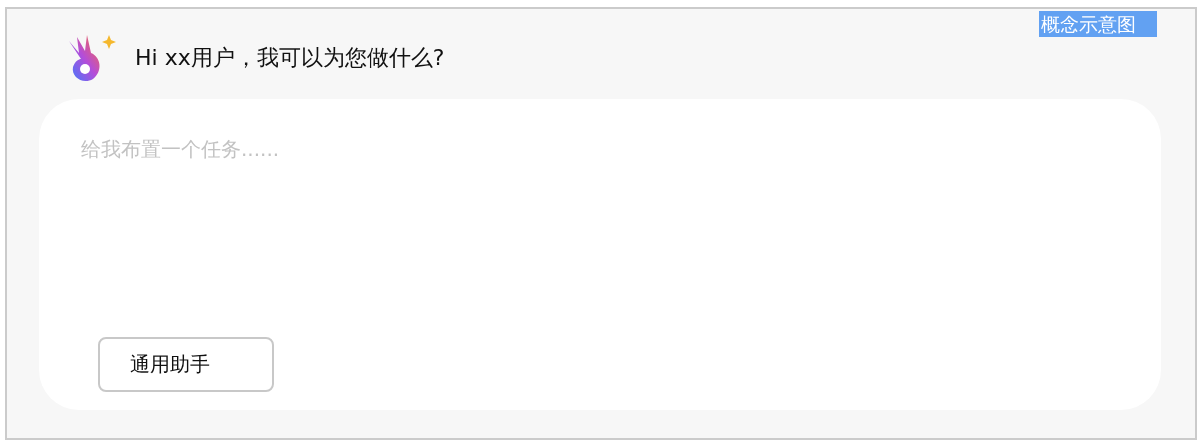 The image size is (1203, 445). I want to click on diagram-label: 概念示意图, so click(1098, 24).